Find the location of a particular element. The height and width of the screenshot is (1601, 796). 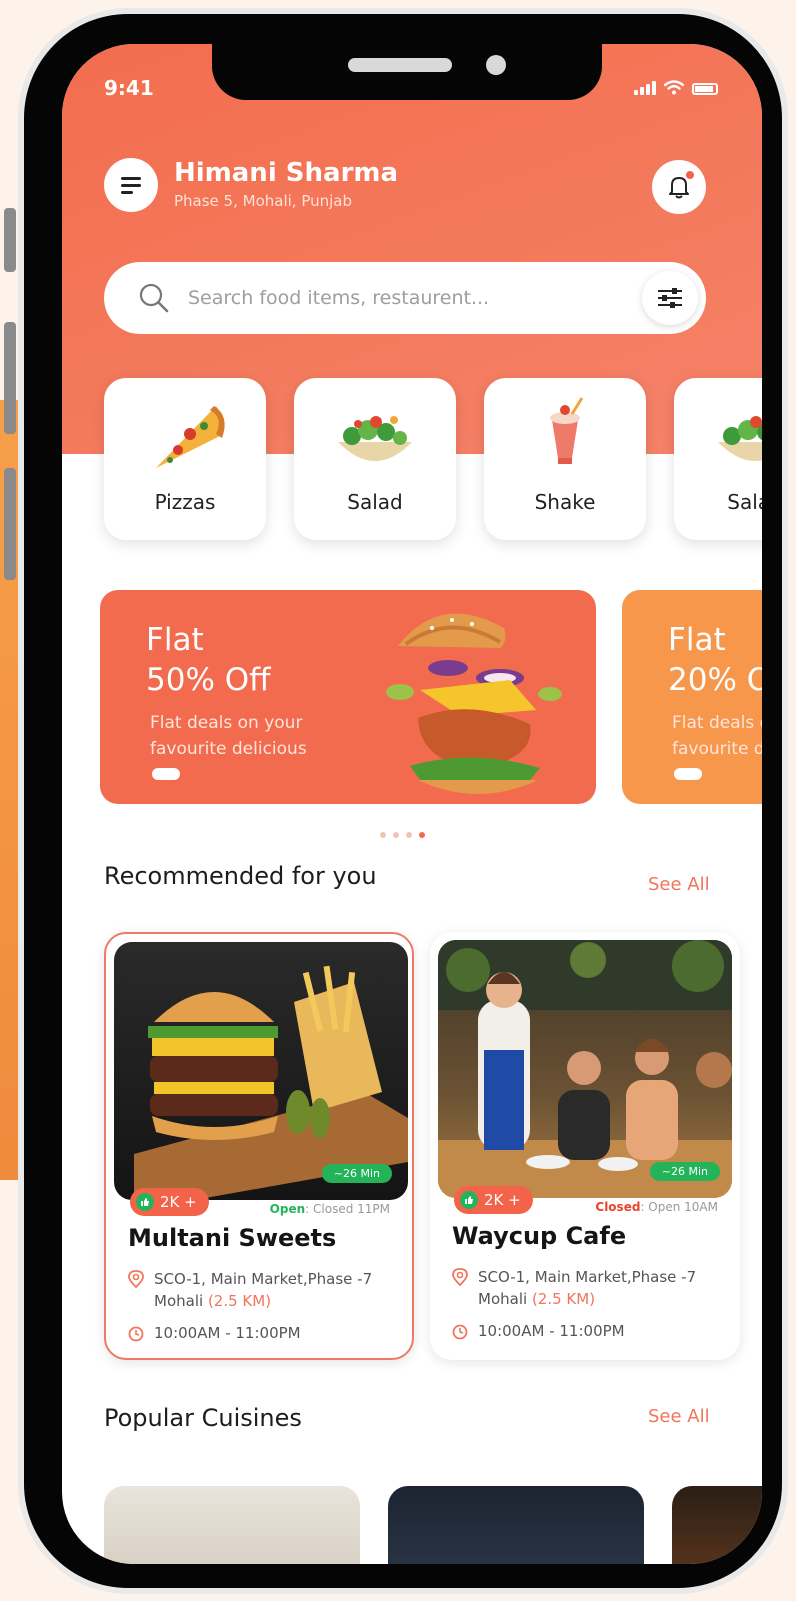

filter-button is located at coordinates (670, 298).